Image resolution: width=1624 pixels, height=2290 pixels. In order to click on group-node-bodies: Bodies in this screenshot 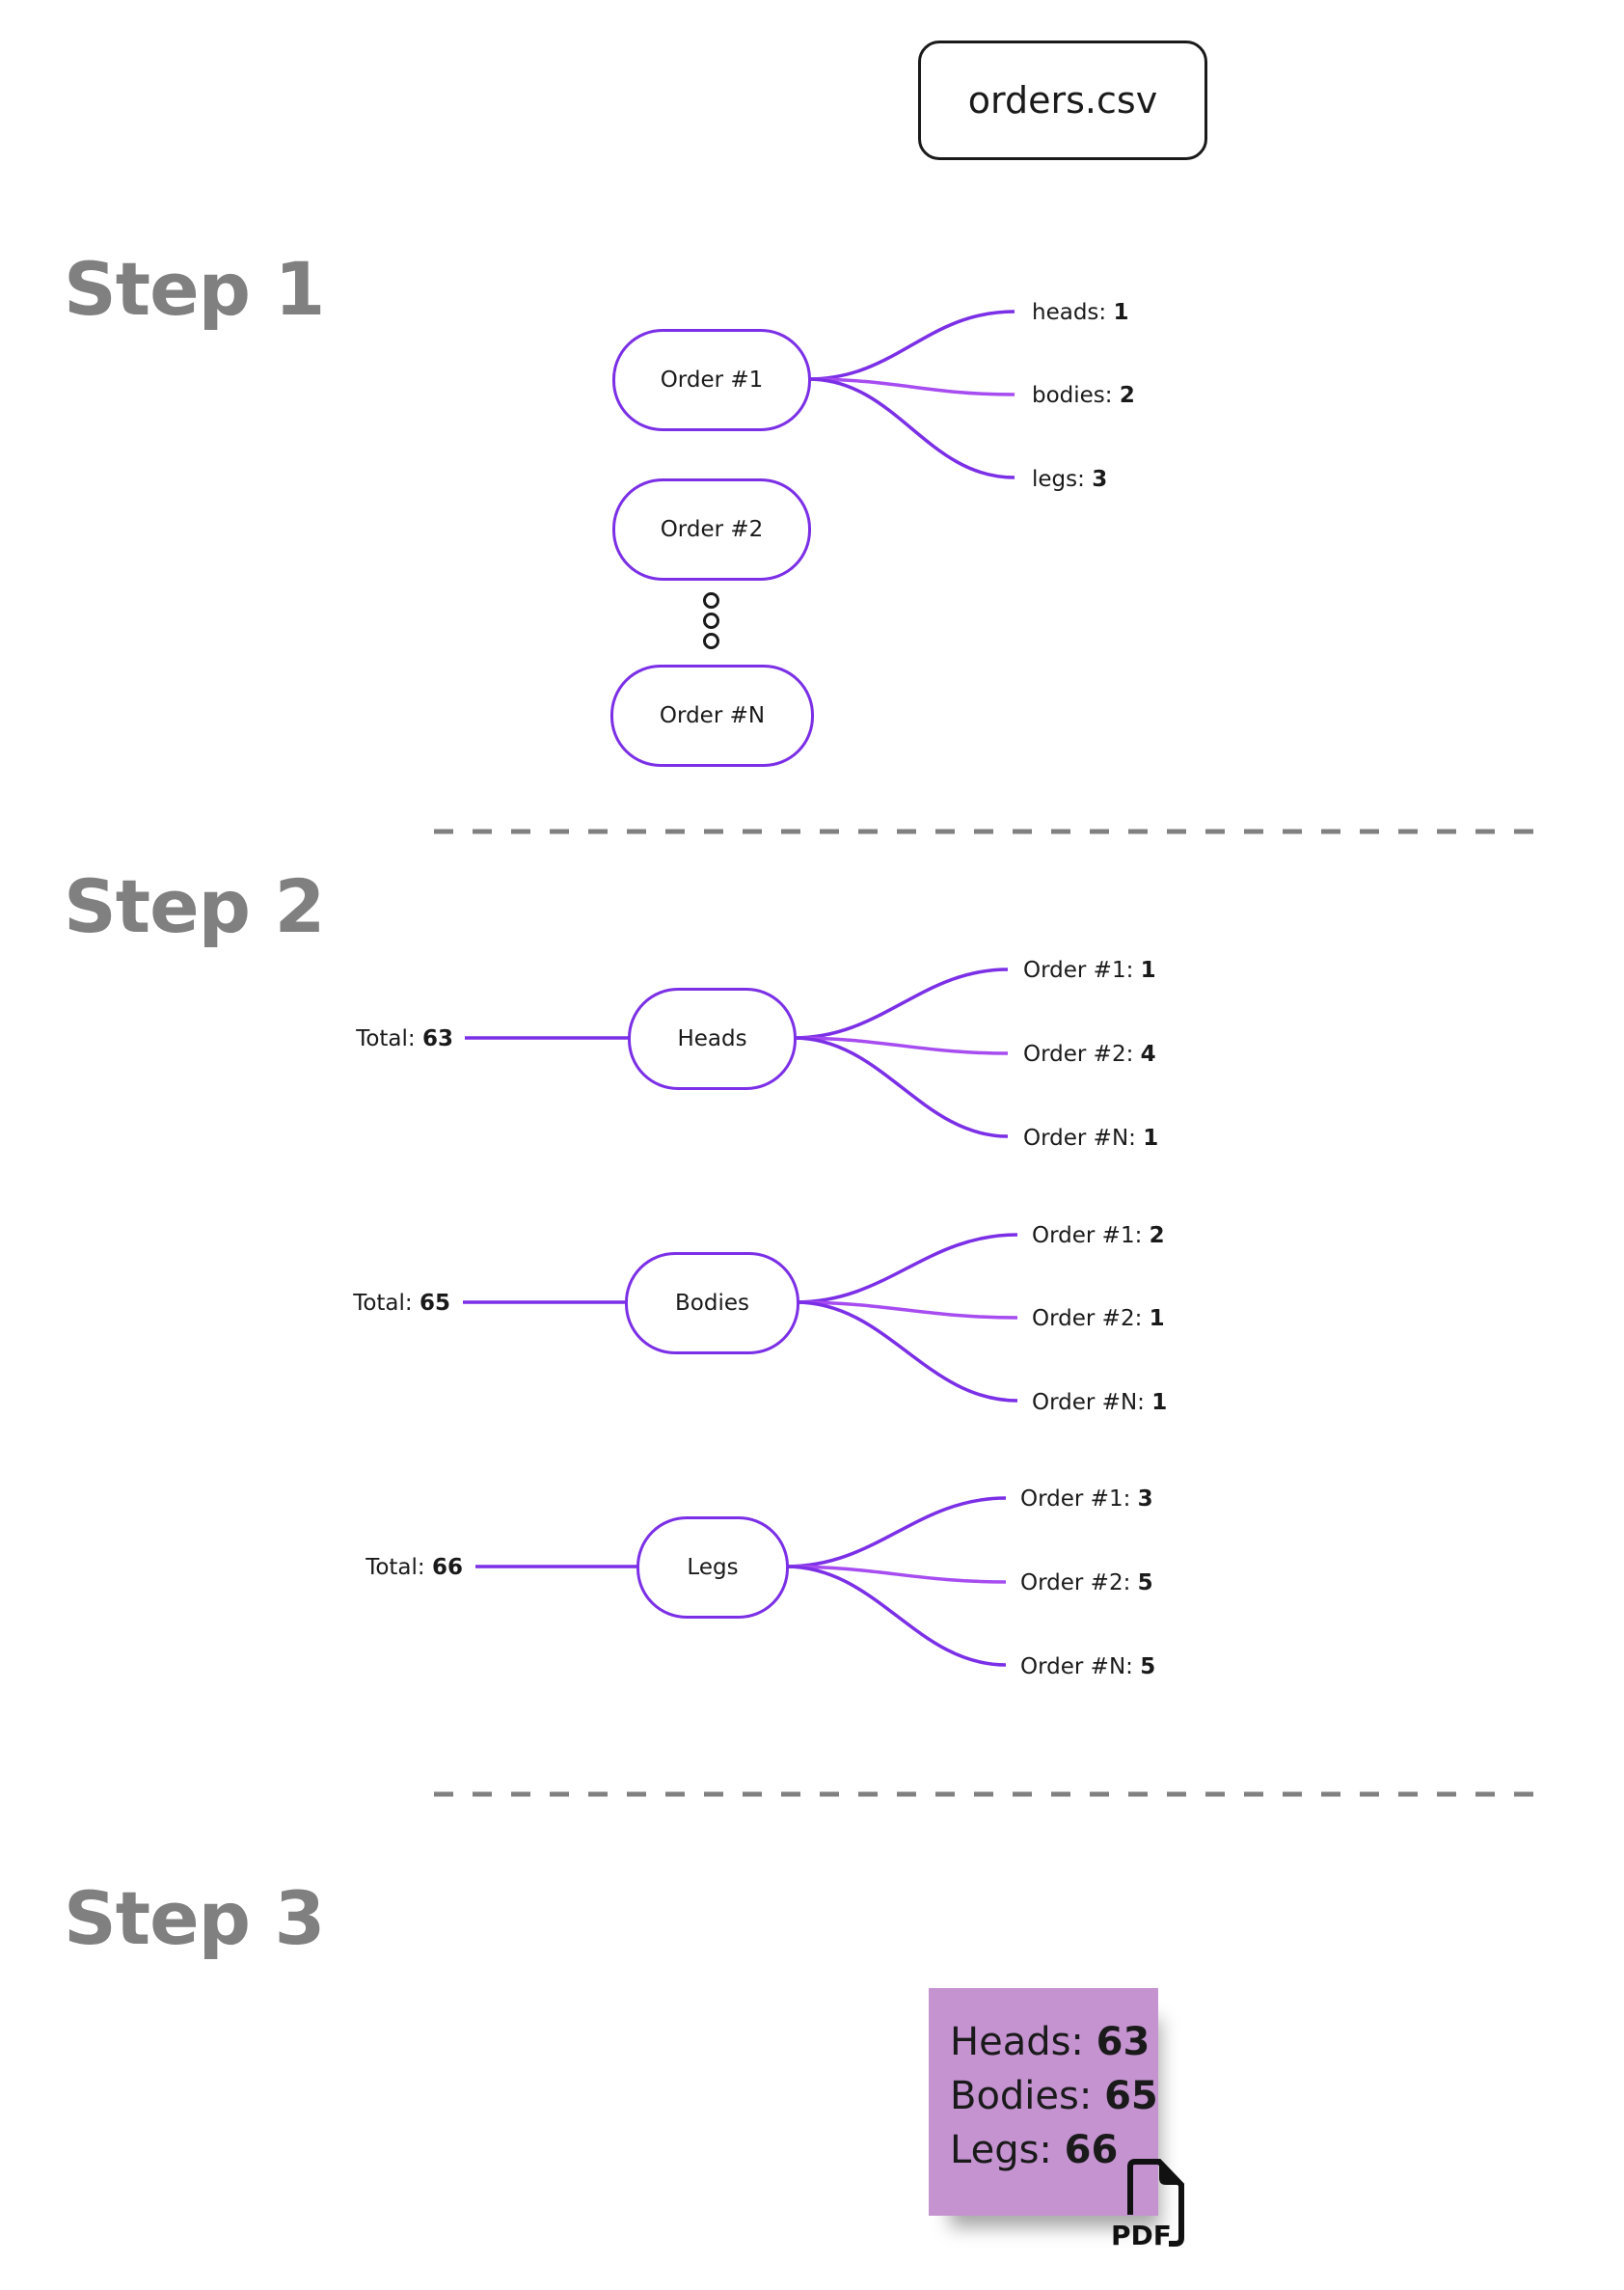, I will do `click(712, 1303)`.